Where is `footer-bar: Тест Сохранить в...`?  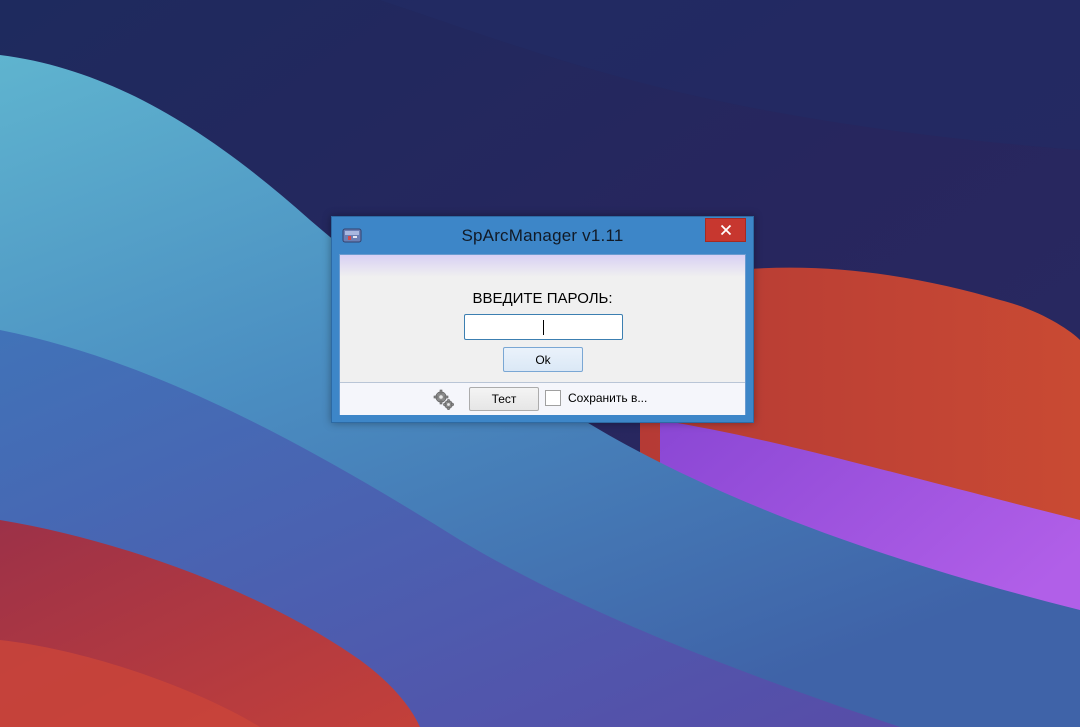 footer-bar: Тест Сохранить в... is located at coordinates (542, 398).